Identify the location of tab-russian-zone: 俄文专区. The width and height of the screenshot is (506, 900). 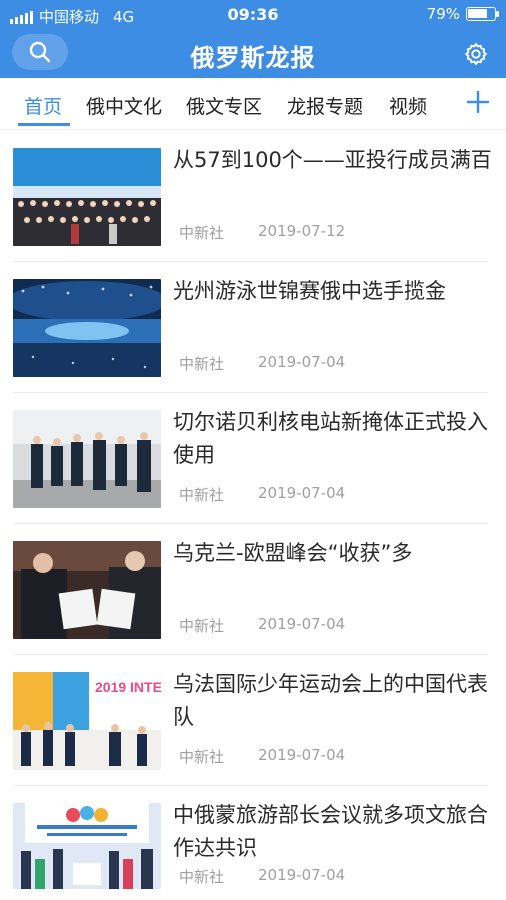
(224, 105).